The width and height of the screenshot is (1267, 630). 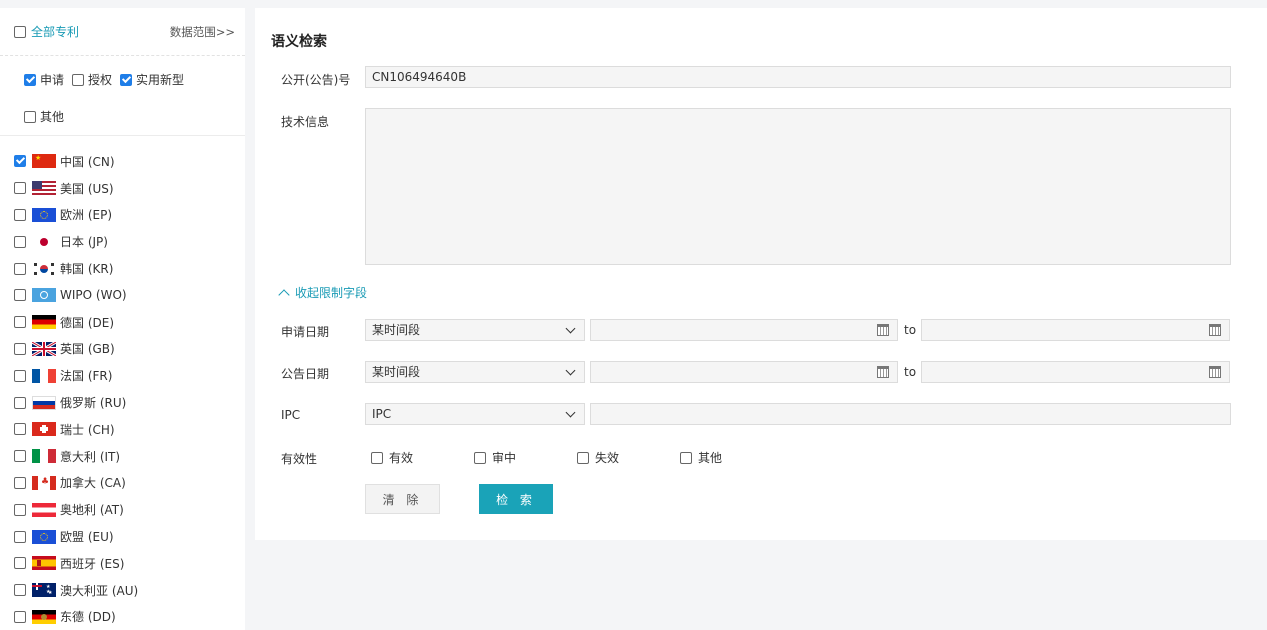 I want to click on country-label: 澳大利亚 (AU), so click(x=99, y=590).